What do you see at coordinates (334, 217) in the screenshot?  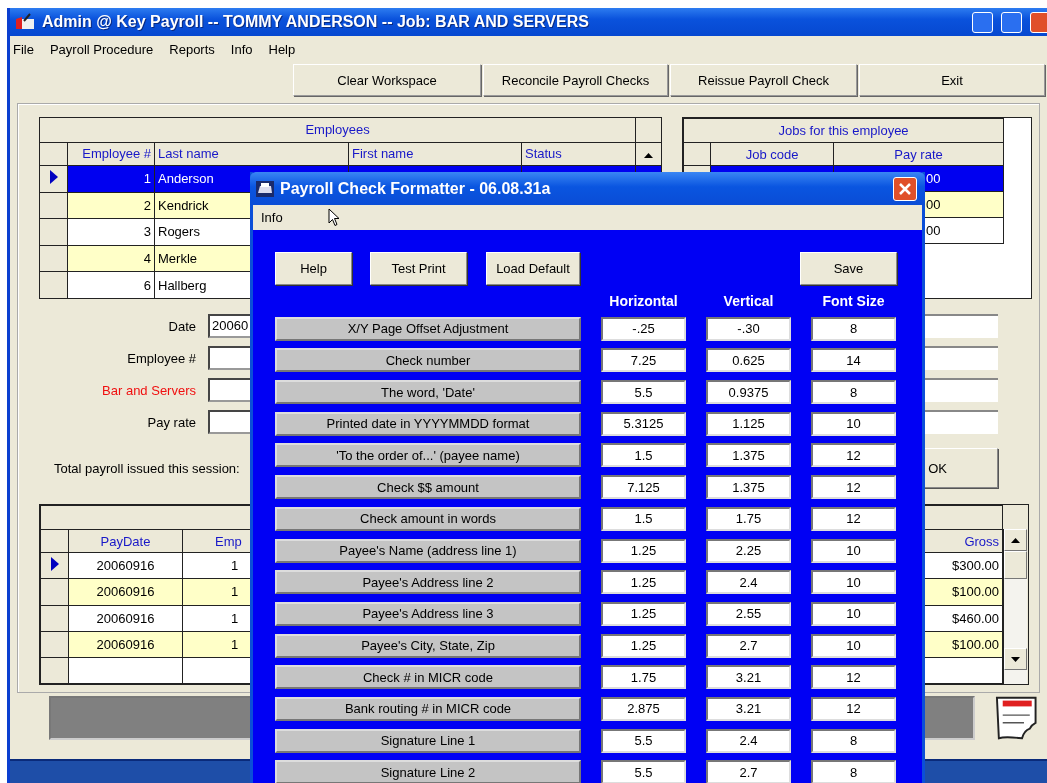 I see `cursor-icon` at bounding box center [334, 217].